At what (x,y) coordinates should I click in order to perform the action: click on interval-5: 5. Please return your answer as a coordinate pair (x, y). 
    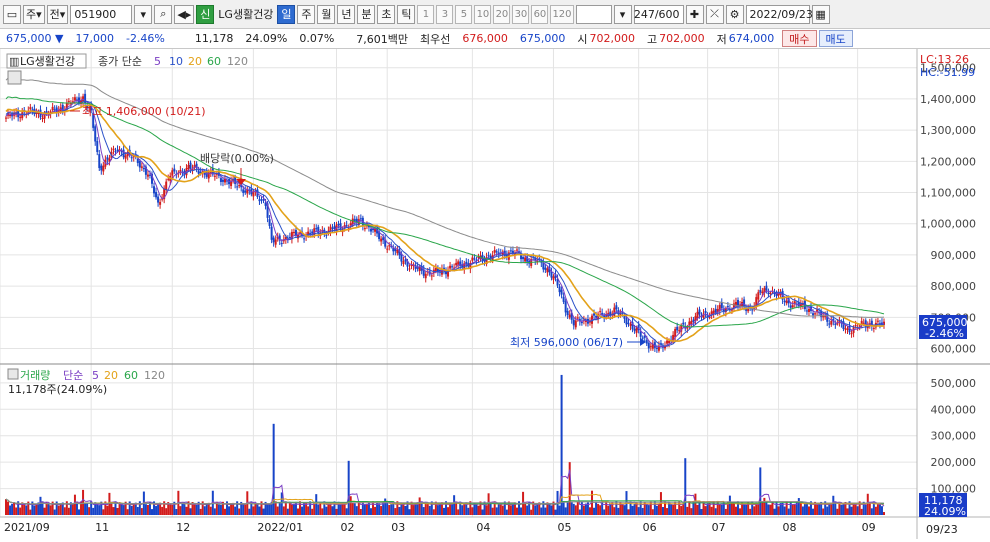
    Looking at the image, I should click on (464, 14).